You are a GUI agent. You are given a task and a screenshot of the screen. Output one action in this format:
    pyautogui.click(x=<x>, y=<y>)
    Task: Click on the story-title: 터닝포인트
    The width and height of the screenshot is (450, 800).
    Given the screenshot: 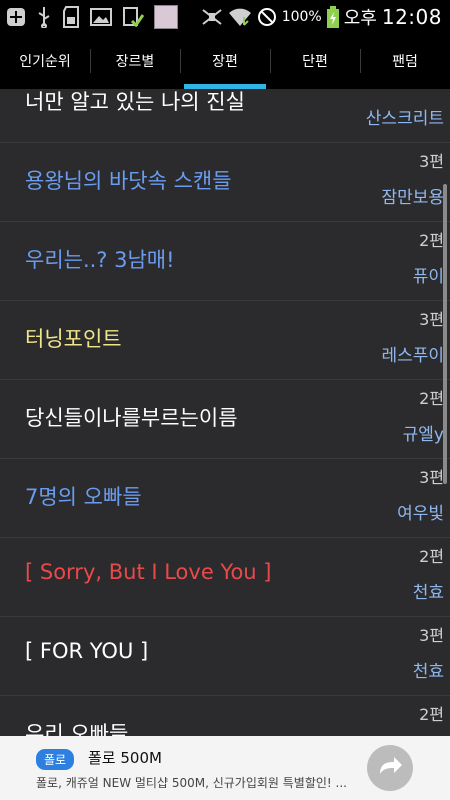 What is the action you would take?
    pyautogui.click(x=73, y=339)
    